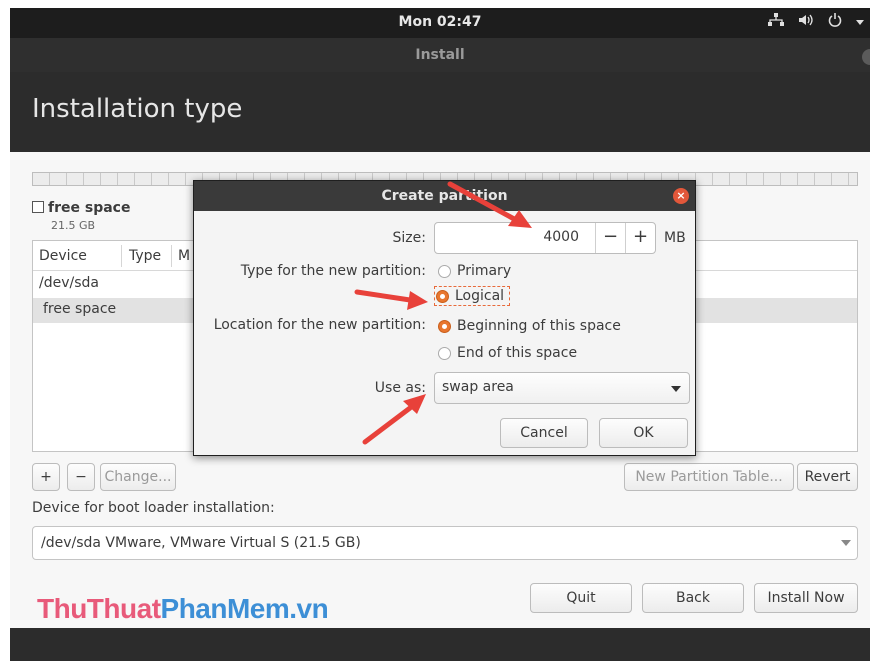 This screenshot has height=661, width=870. Describe the element at coordinates (153, 508) in the screenshot. I see `boot-loader-label: Device for boot loader installation:` at that location.